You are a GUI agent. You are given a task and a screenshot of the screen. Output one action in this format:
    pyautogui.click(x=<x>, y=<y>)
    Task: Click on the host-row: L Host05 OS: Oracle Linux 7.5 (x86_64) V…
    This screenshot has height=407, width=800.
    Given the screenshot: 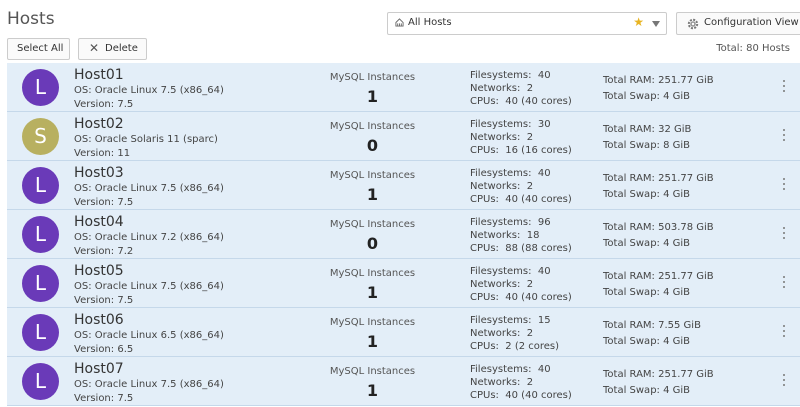 What is the action you would take?
    pyautogui.click(x=403, y=283)
    